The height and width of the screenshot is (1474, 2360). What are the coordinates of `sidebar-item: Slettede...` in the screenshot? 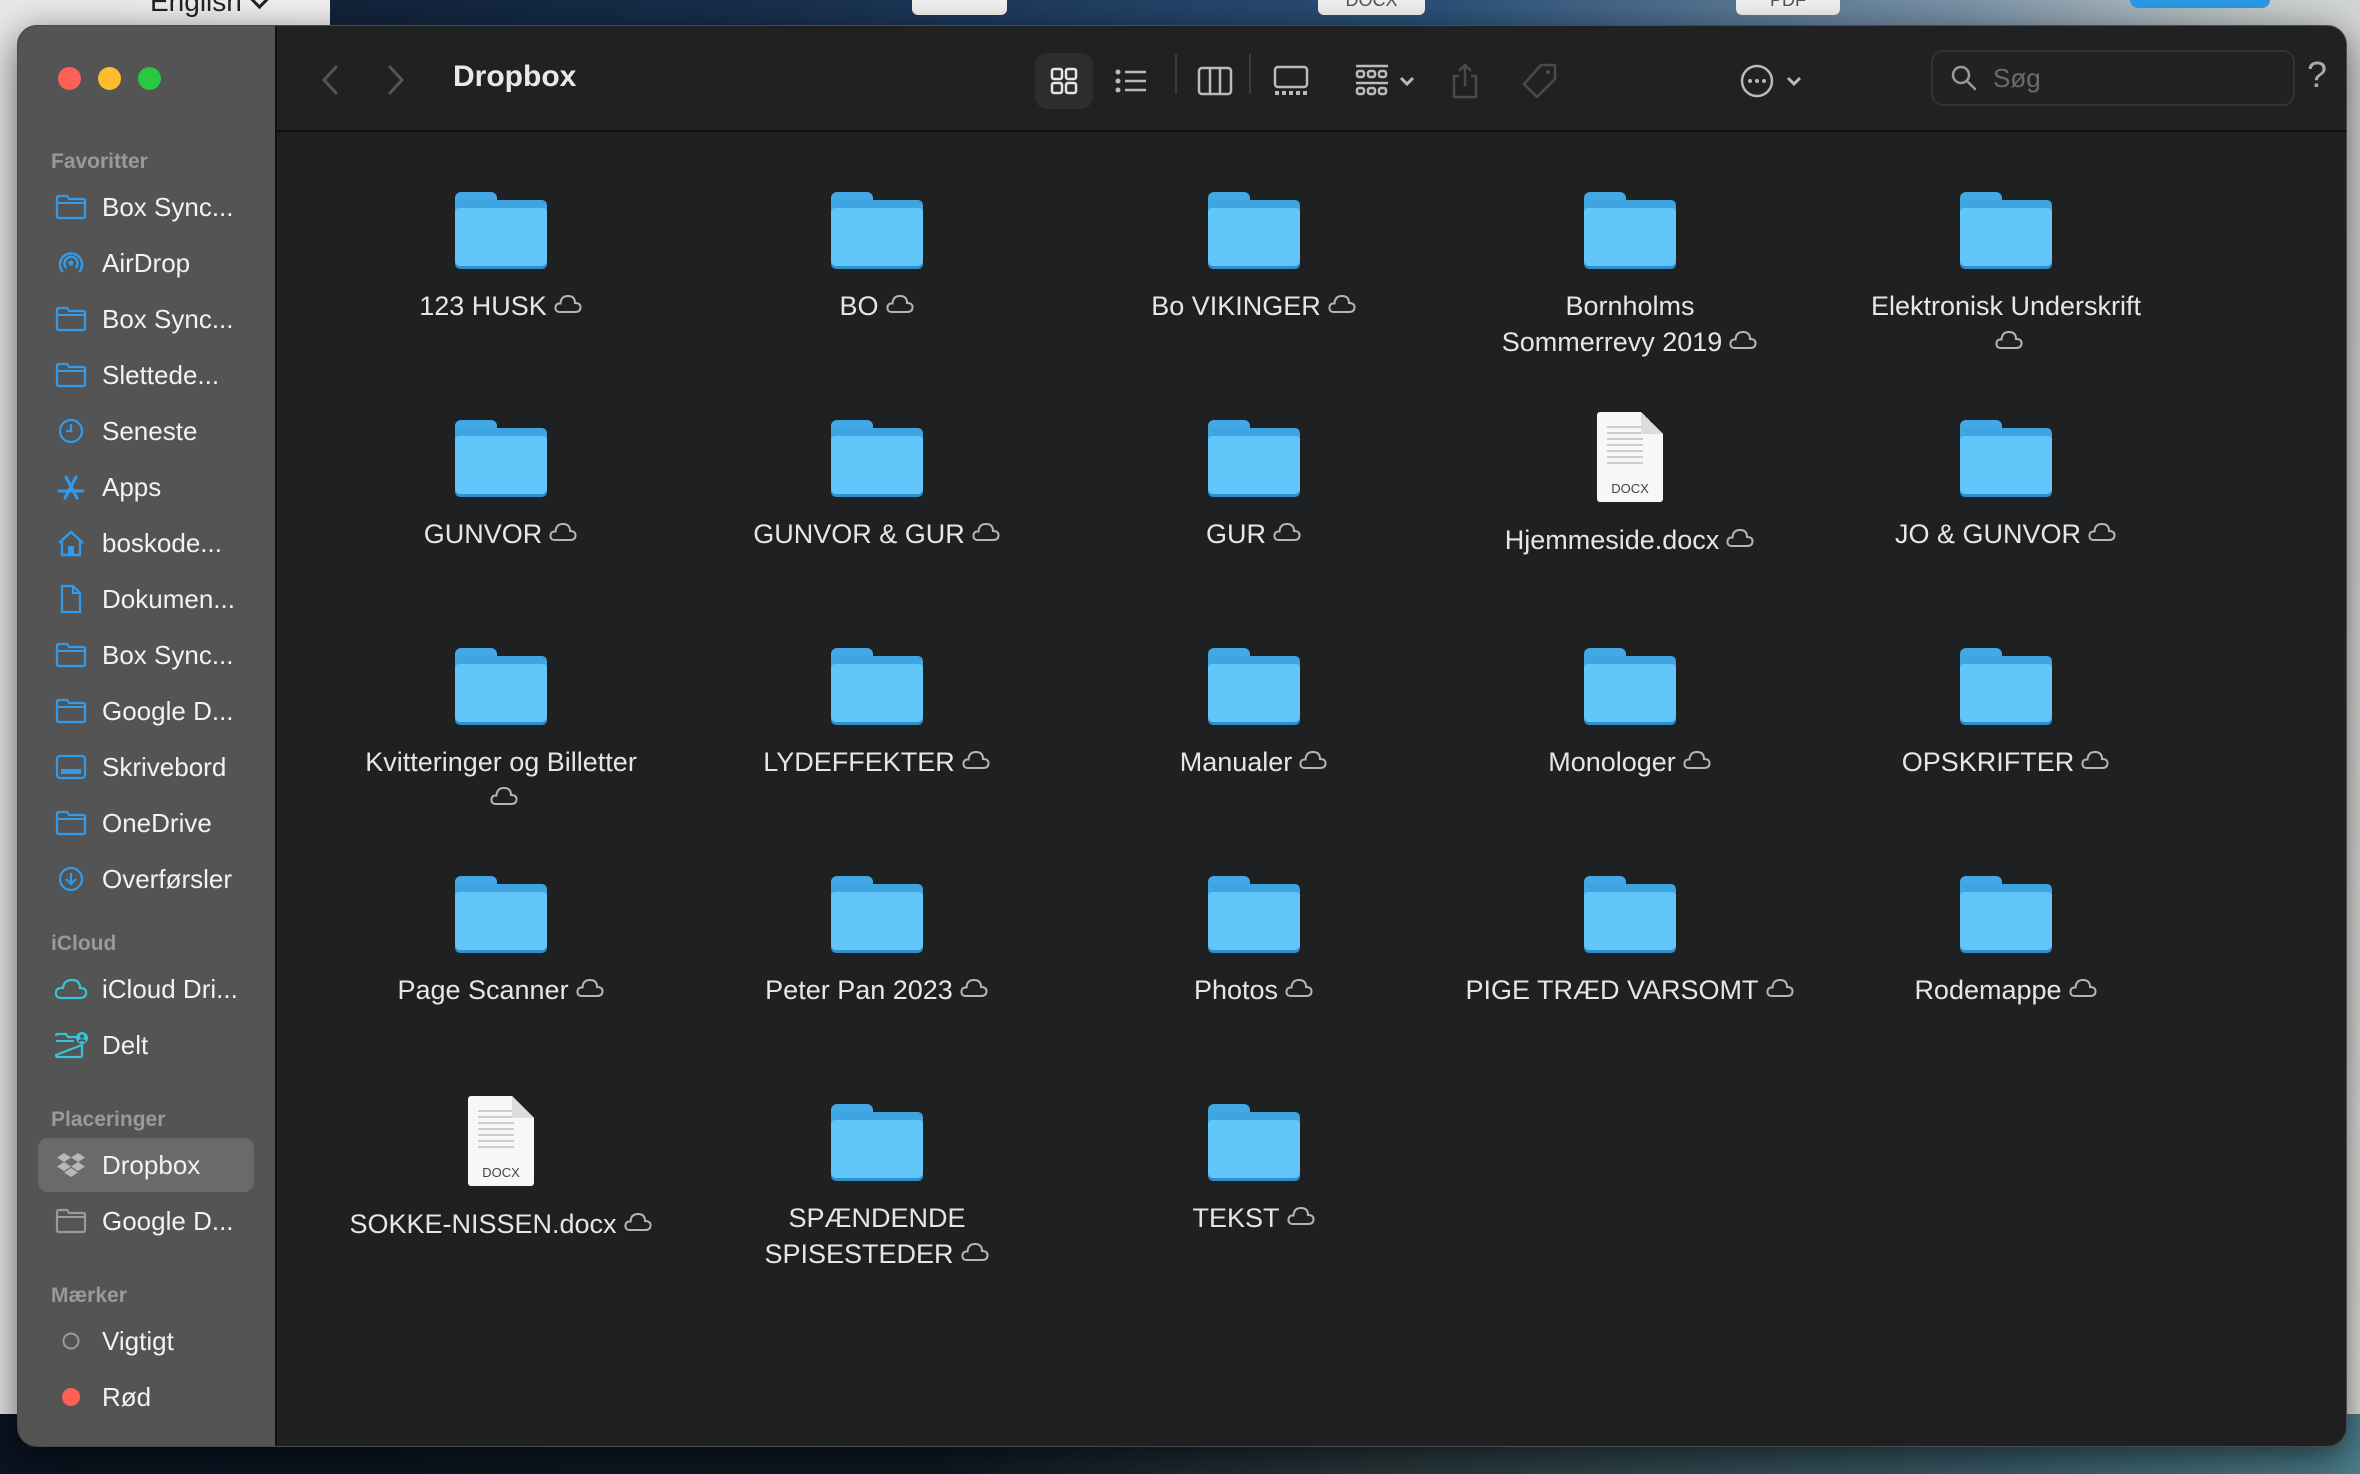 It's located at (146, 375).